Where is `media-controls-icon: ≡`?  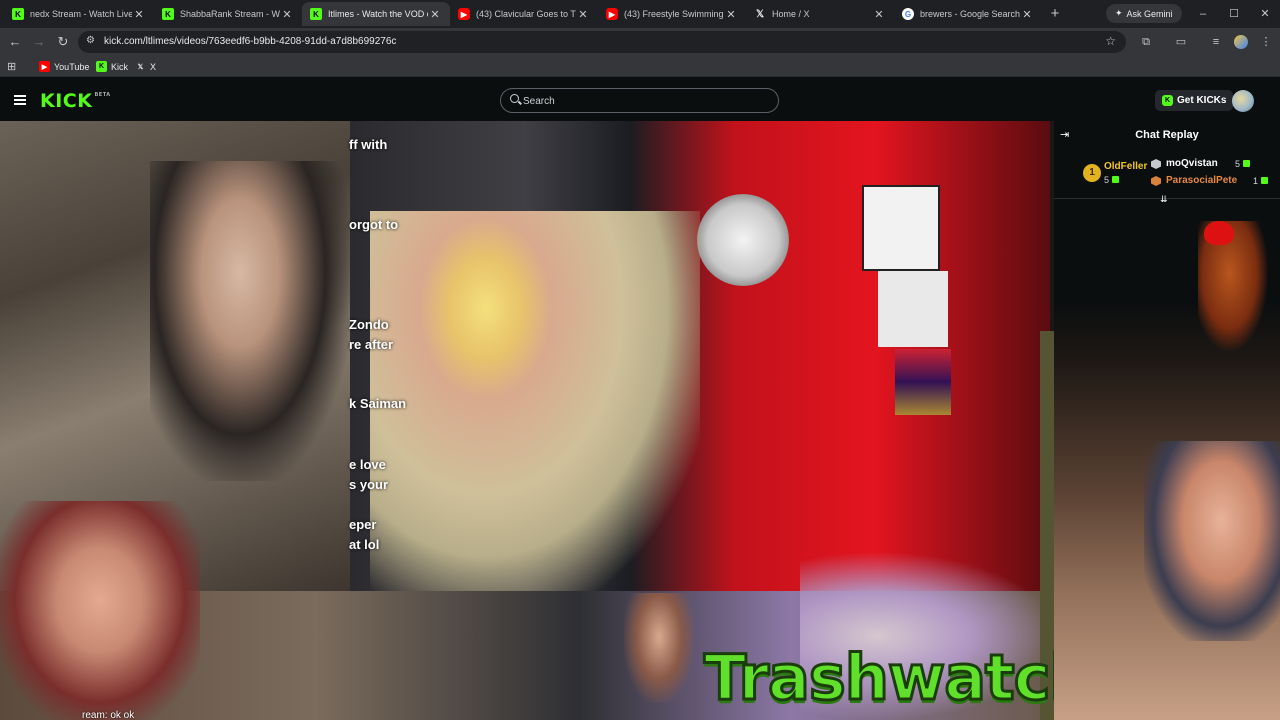 media-controls-icon: ≡ is located at coordinates (1216, 42).